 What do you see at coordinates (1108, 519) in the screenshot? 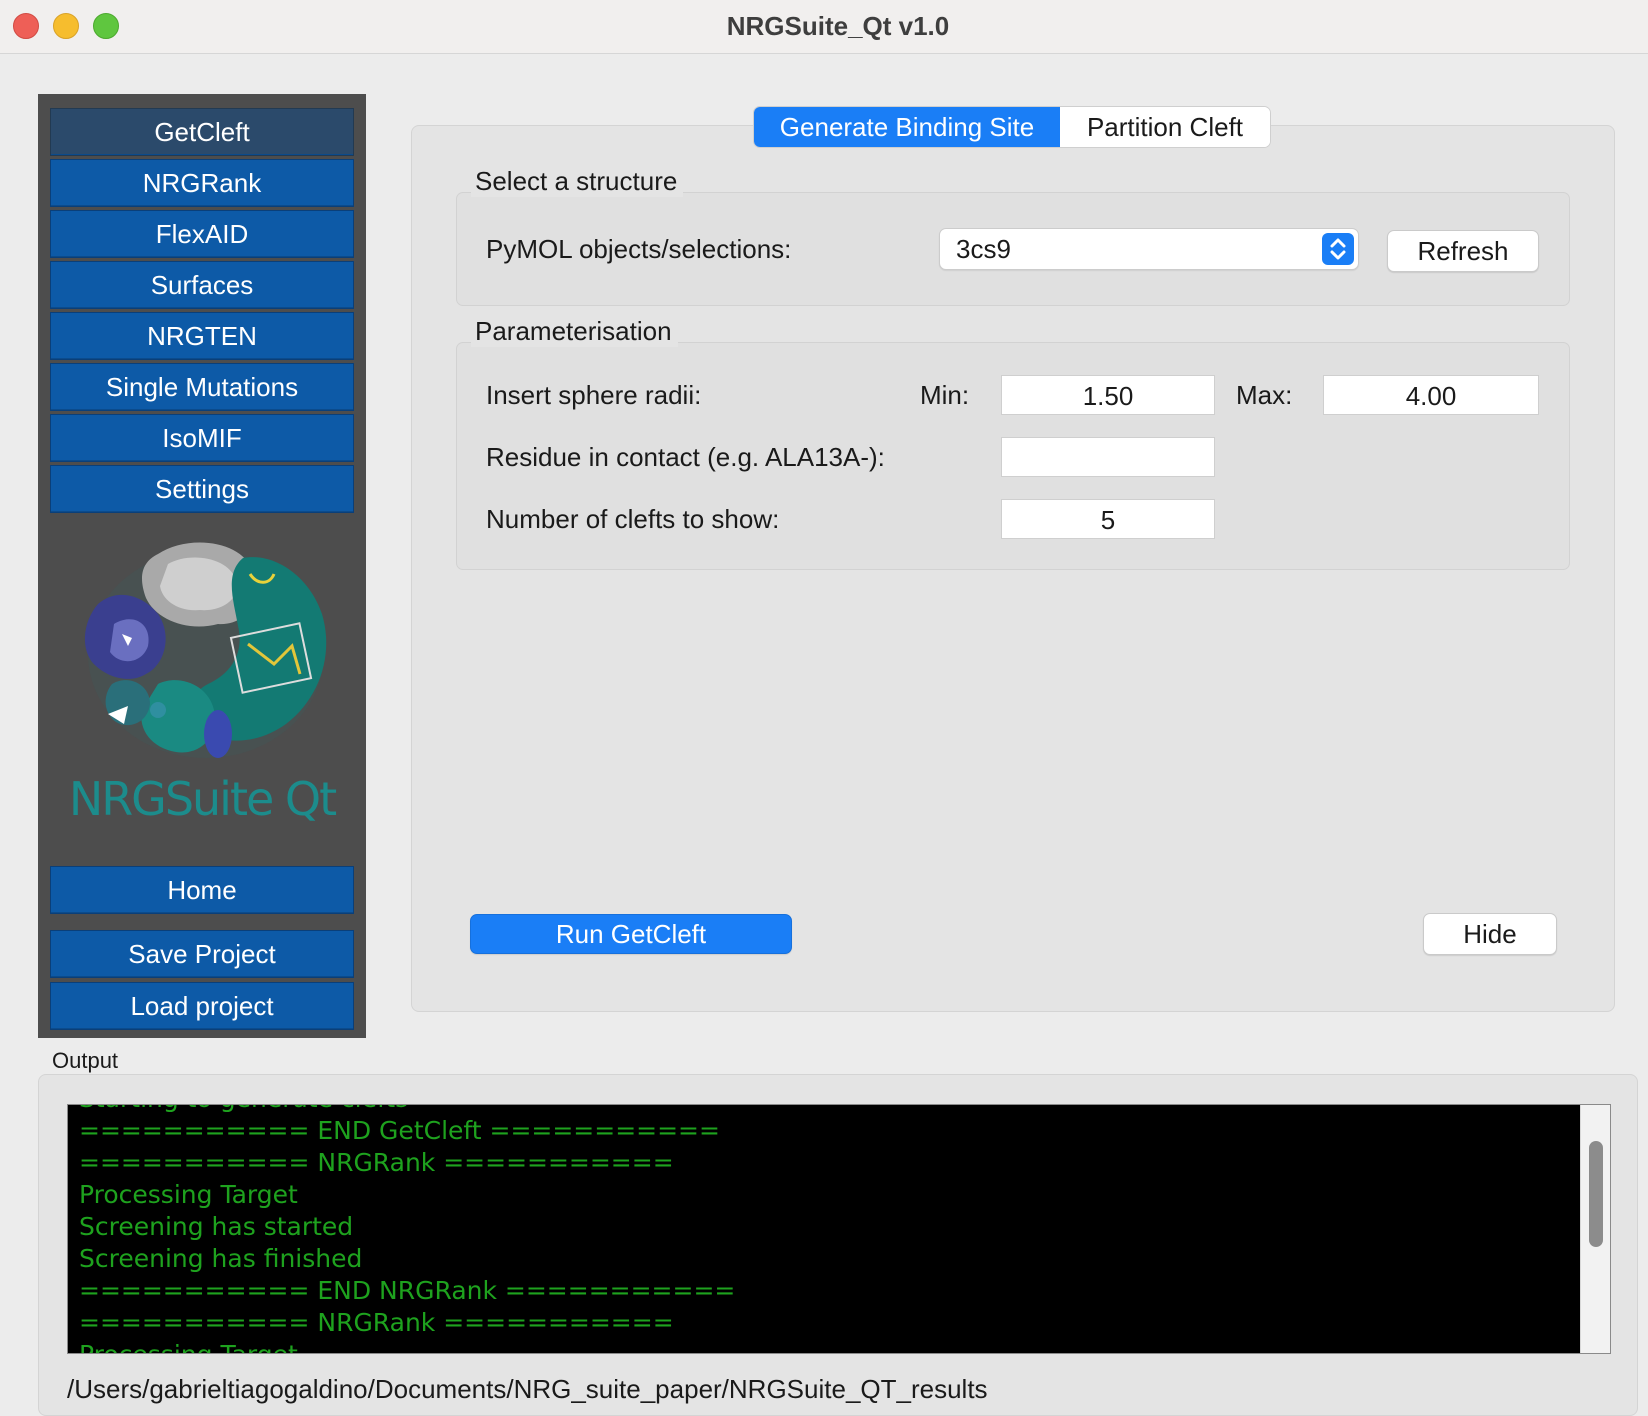
I see `clefts-count-input: 5` at bounding box center [1108, 519].